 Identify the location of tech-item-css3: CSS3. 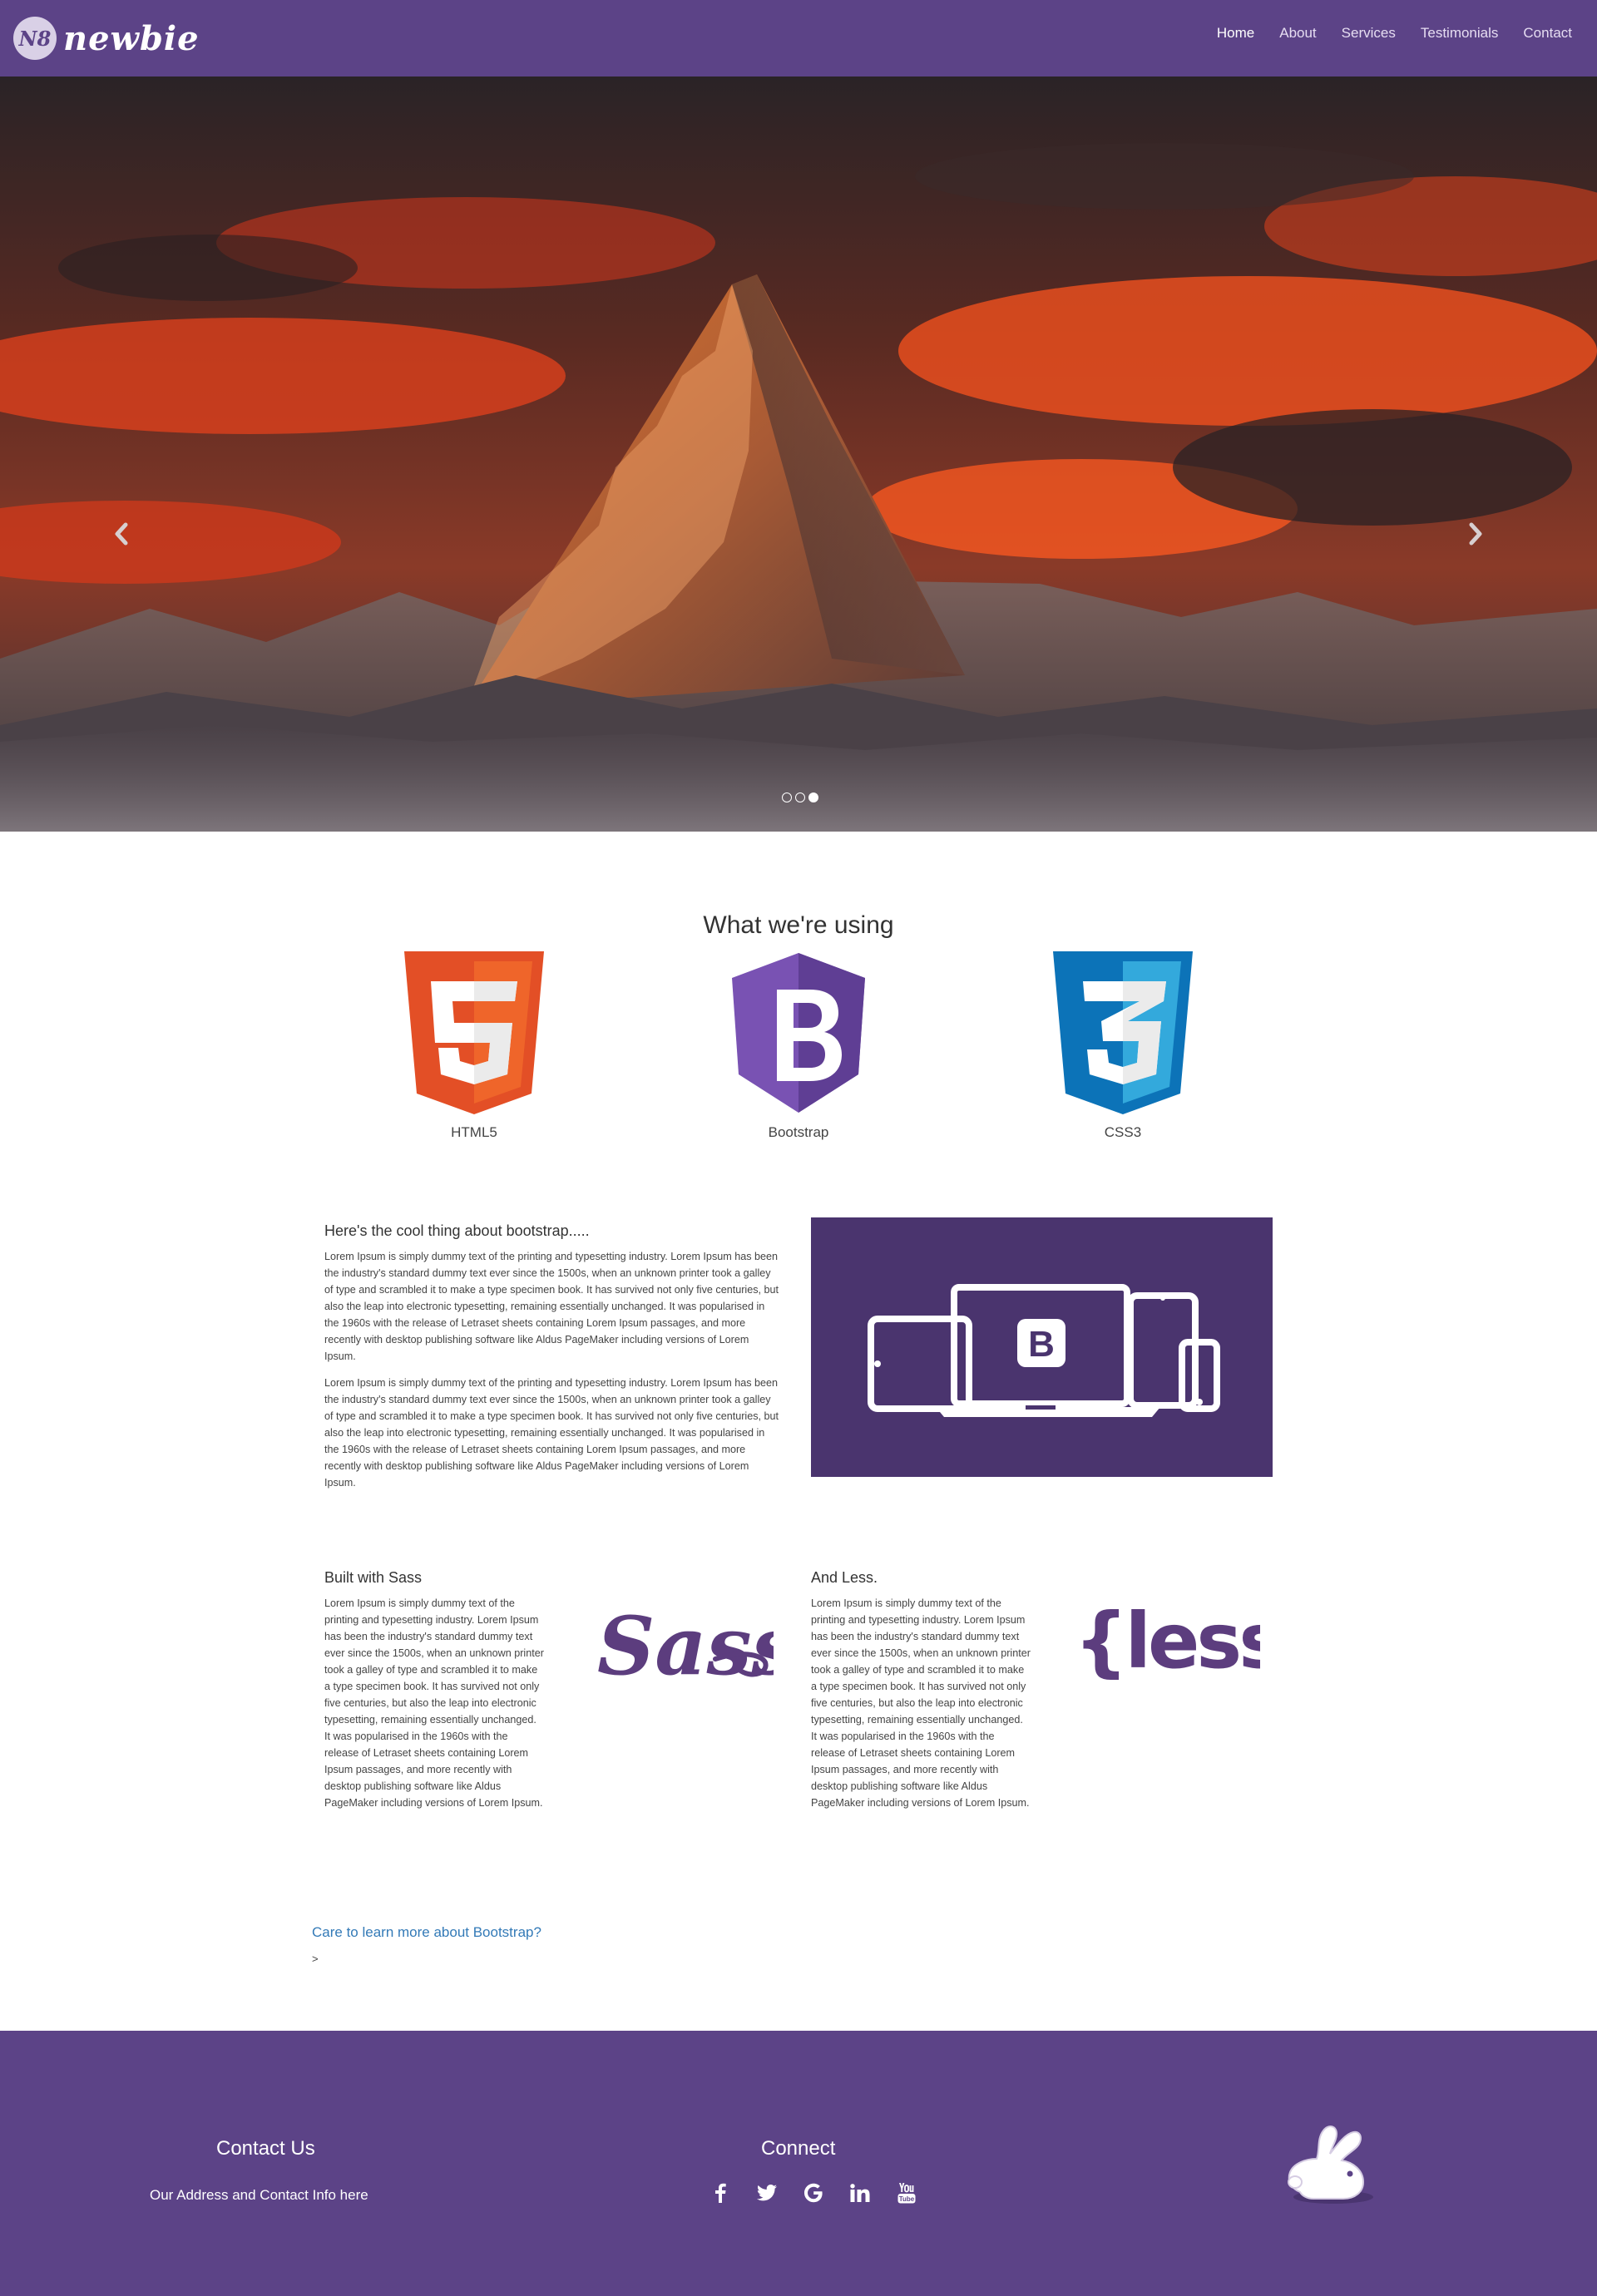
(1123, 1045).